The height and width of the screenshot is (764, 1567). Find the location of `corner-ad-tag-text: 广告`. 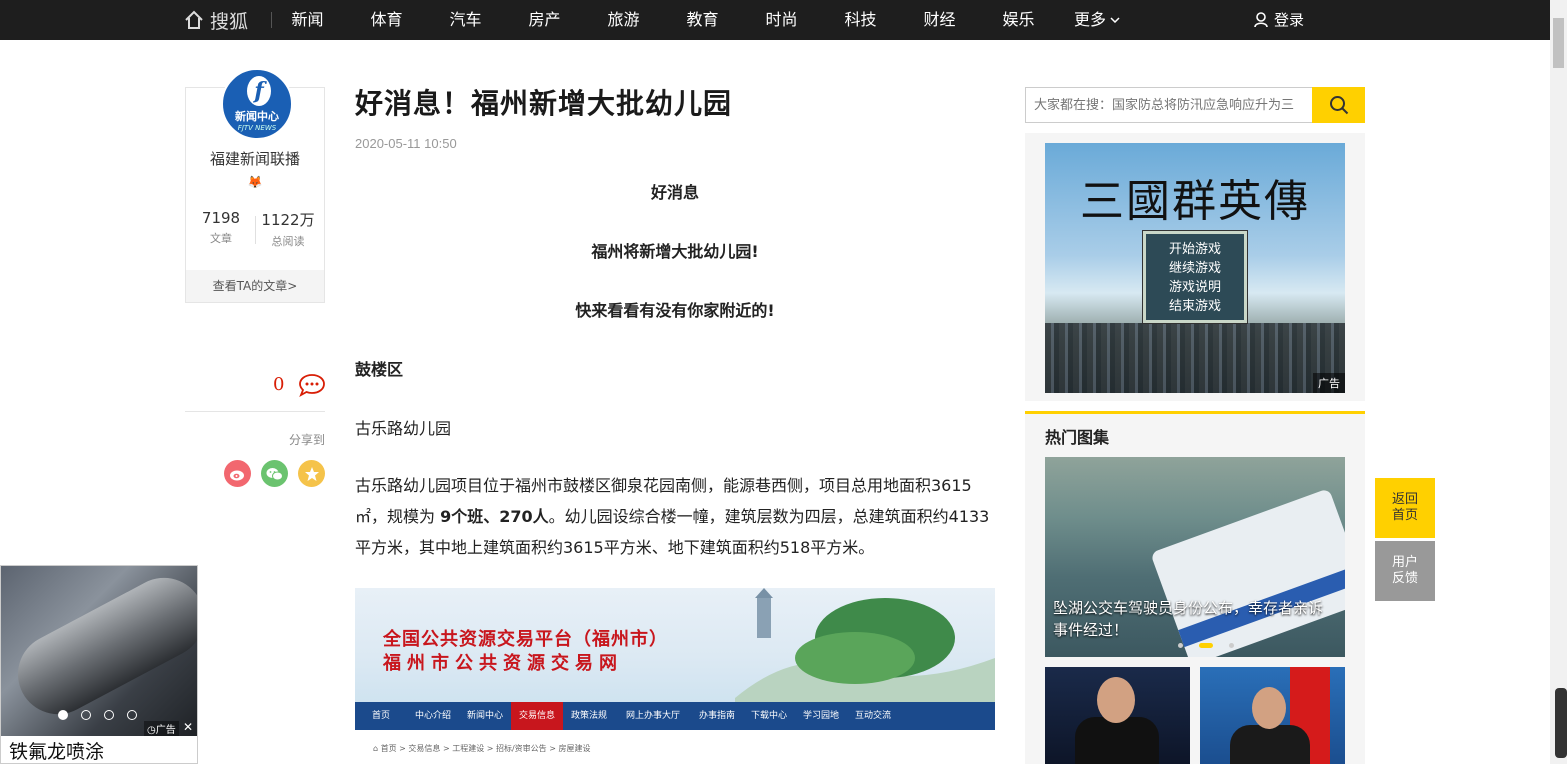

corner-ad-tag-text: 广告 is located at coordinates (165, 730).